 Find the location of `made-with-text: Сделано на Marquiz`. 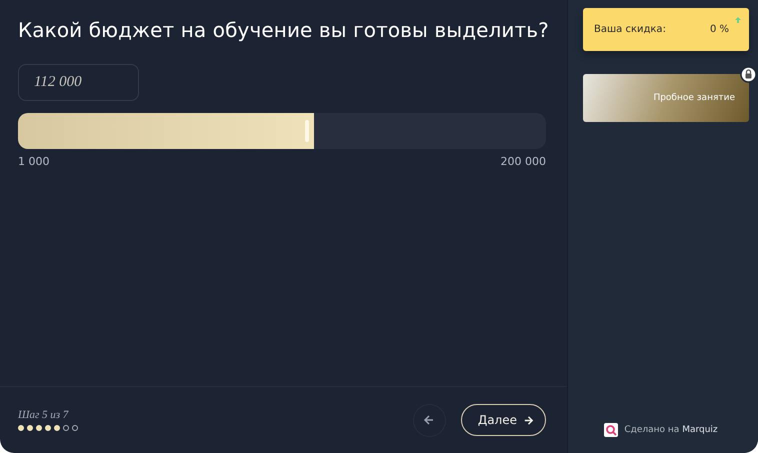

made-with-text: Сделано на Marquiz is located at coordinates (671, 430).